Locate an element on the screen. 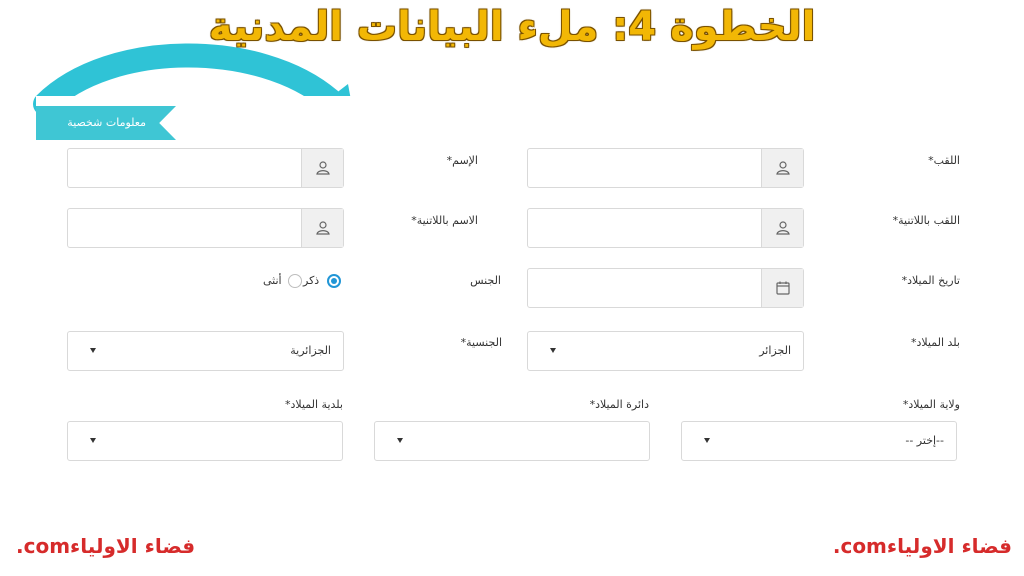 This screenshot has height=576, width=1024. birth-daira-label: دائرة الميلاد* is located at coordinates (619, 404).